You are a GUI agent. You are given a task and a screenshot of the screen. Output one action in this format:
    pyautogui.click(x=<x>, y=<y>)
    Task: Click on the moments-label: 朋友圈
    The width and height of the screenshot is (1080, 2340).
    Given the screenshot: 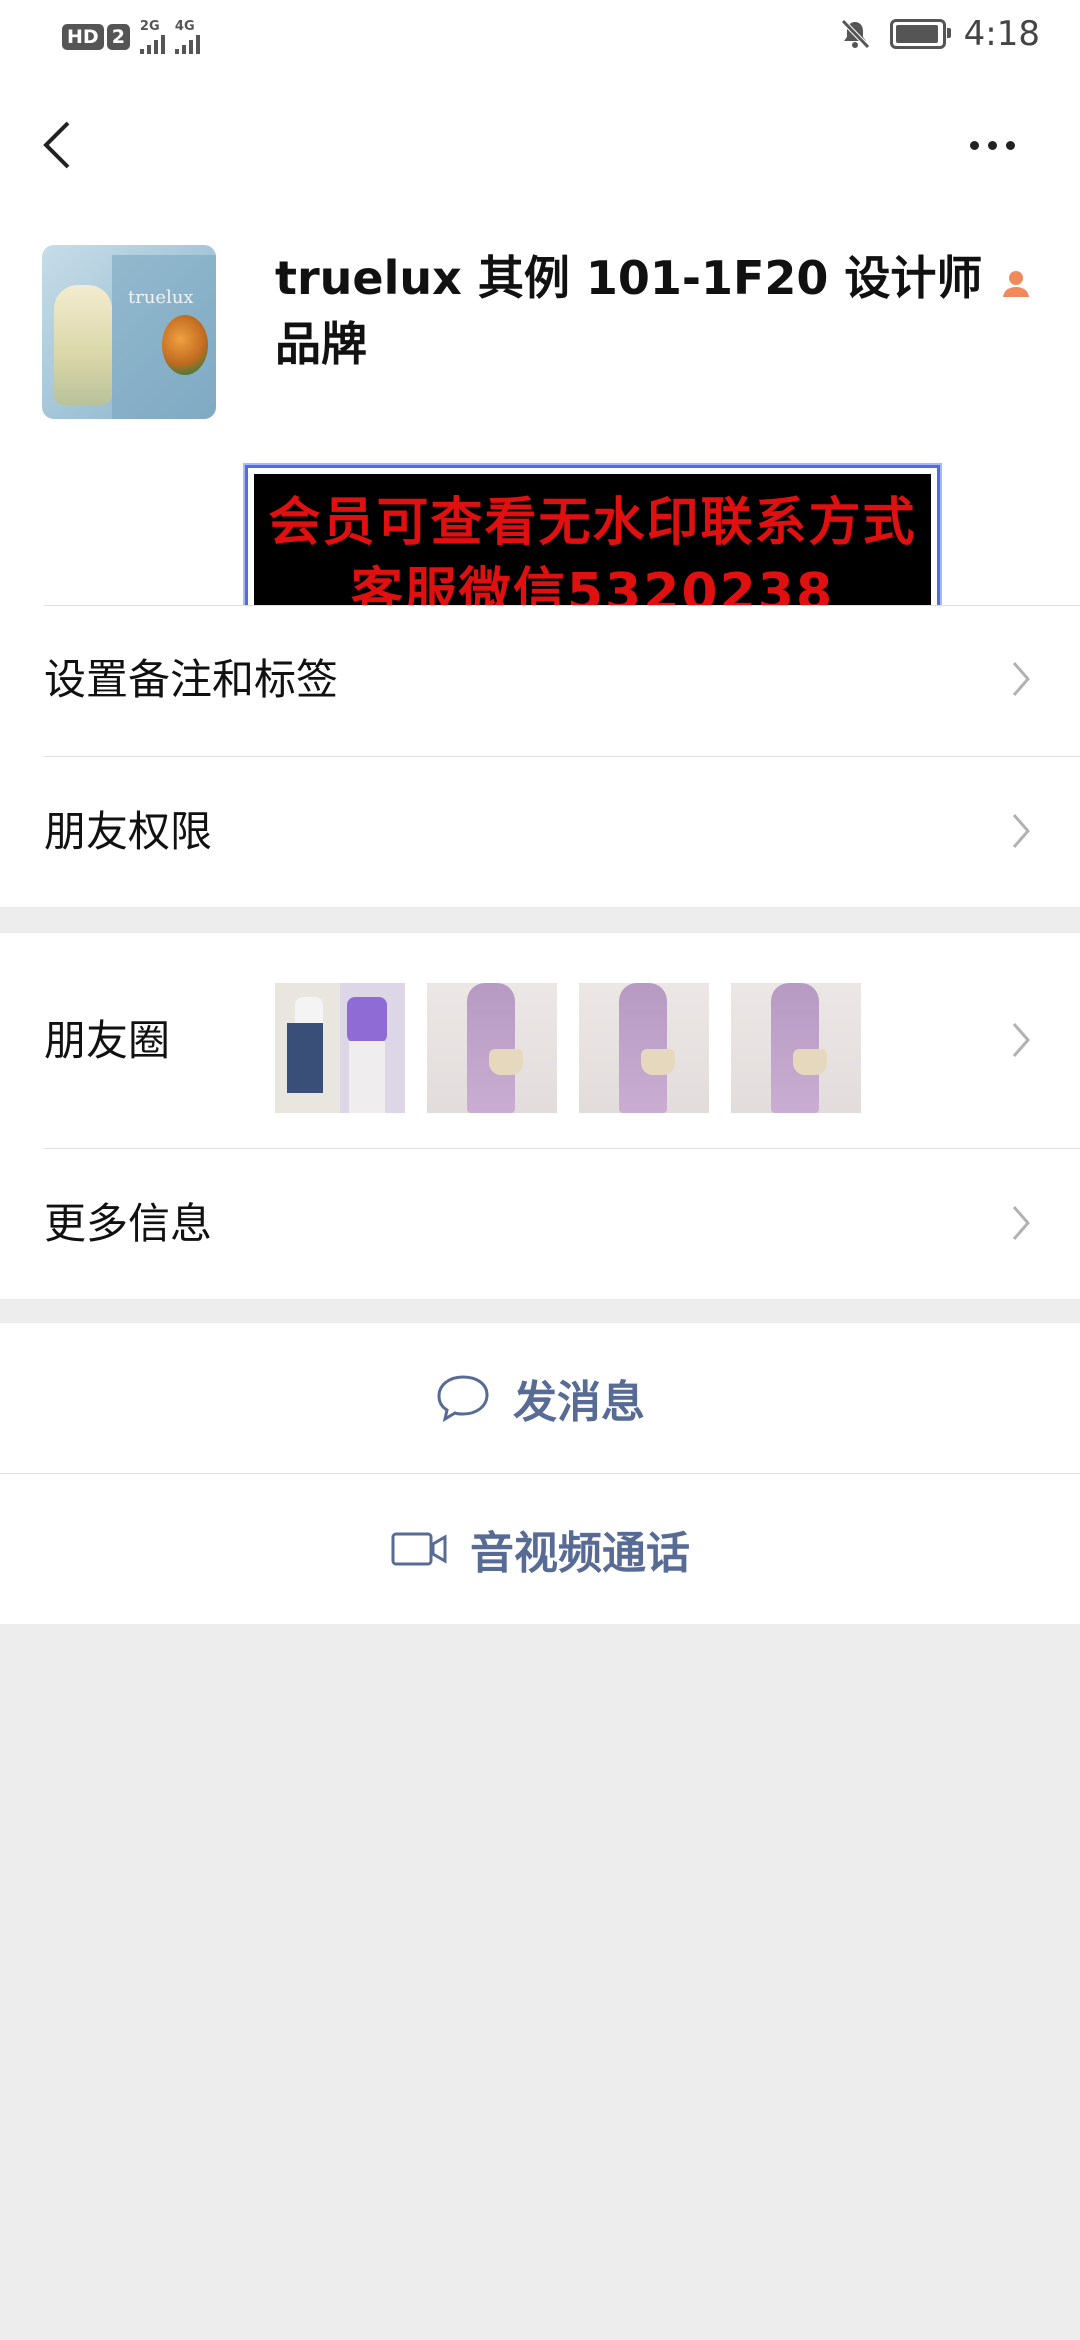 What is the action you would take?
    pyautogui.click(x=107, y=1040)
    